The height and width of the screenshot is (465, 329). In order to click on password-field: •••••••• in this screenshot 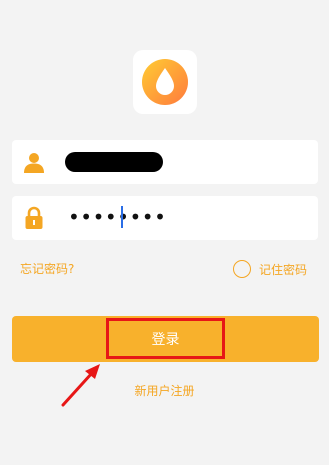, I will do `click(165, 218)`.